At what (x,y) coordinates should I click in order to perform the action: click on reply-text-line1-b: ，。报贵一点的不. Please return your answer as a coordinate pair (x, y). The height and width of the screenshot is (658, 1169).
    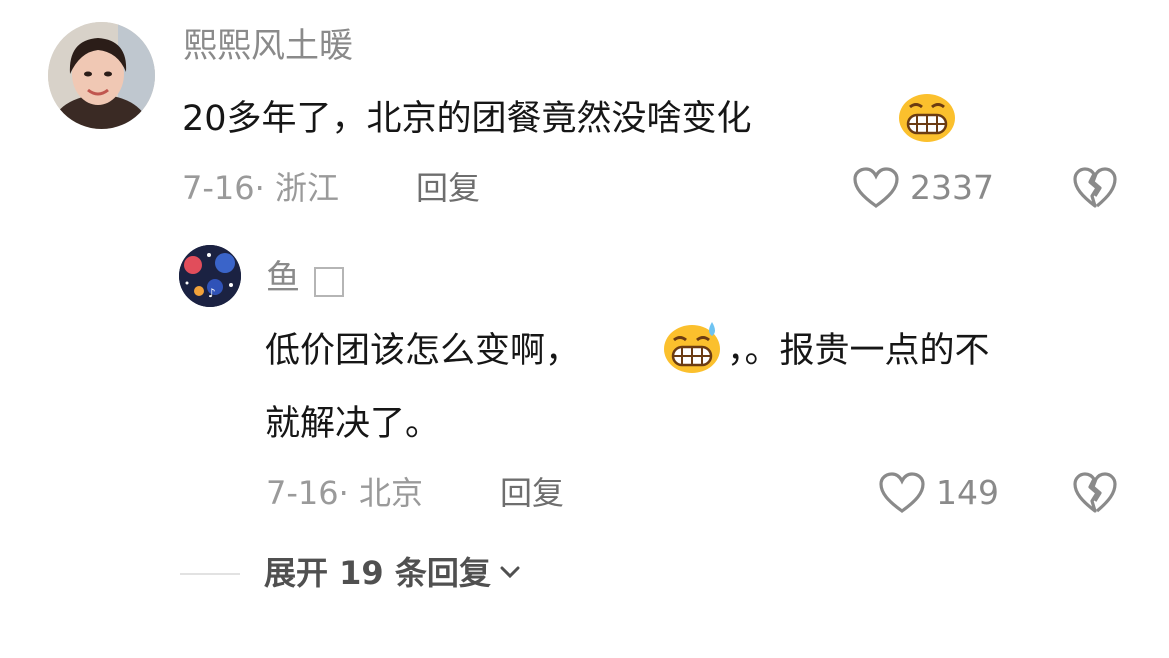
    Looking at the image, I should click on (858, 351).